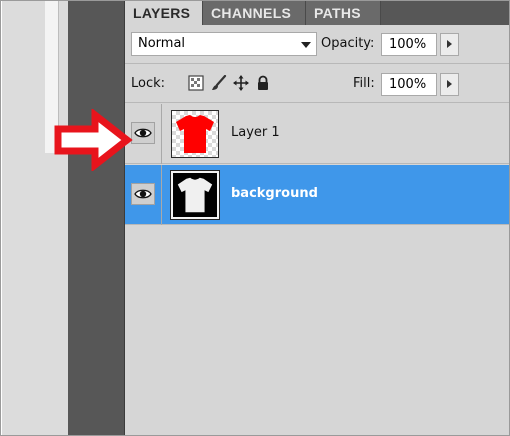 This screenshot has height=436, width=510. What do you see at coordinates (306, 45) in the screenshot?
I see `chevron-down-icon` at bounding box center [306, 45].